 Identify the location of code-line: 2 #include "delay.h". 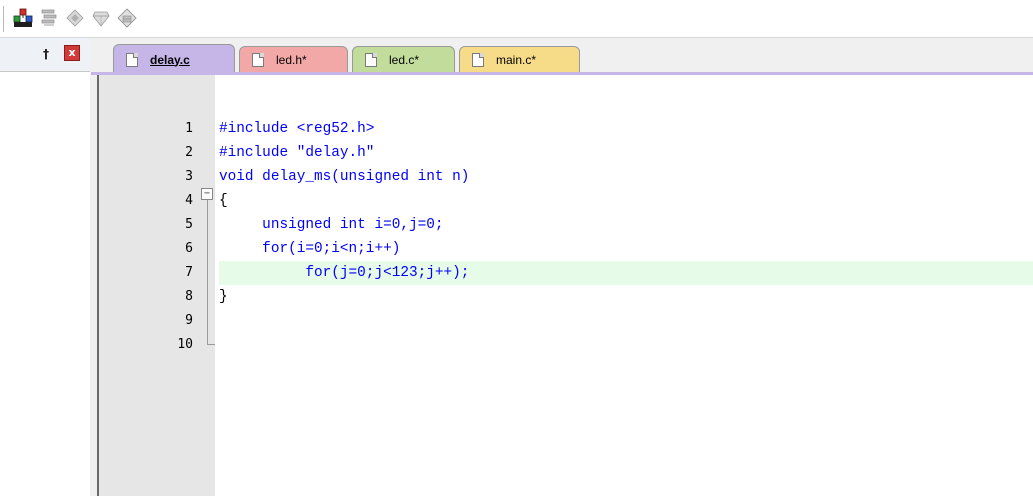
(566, 153).